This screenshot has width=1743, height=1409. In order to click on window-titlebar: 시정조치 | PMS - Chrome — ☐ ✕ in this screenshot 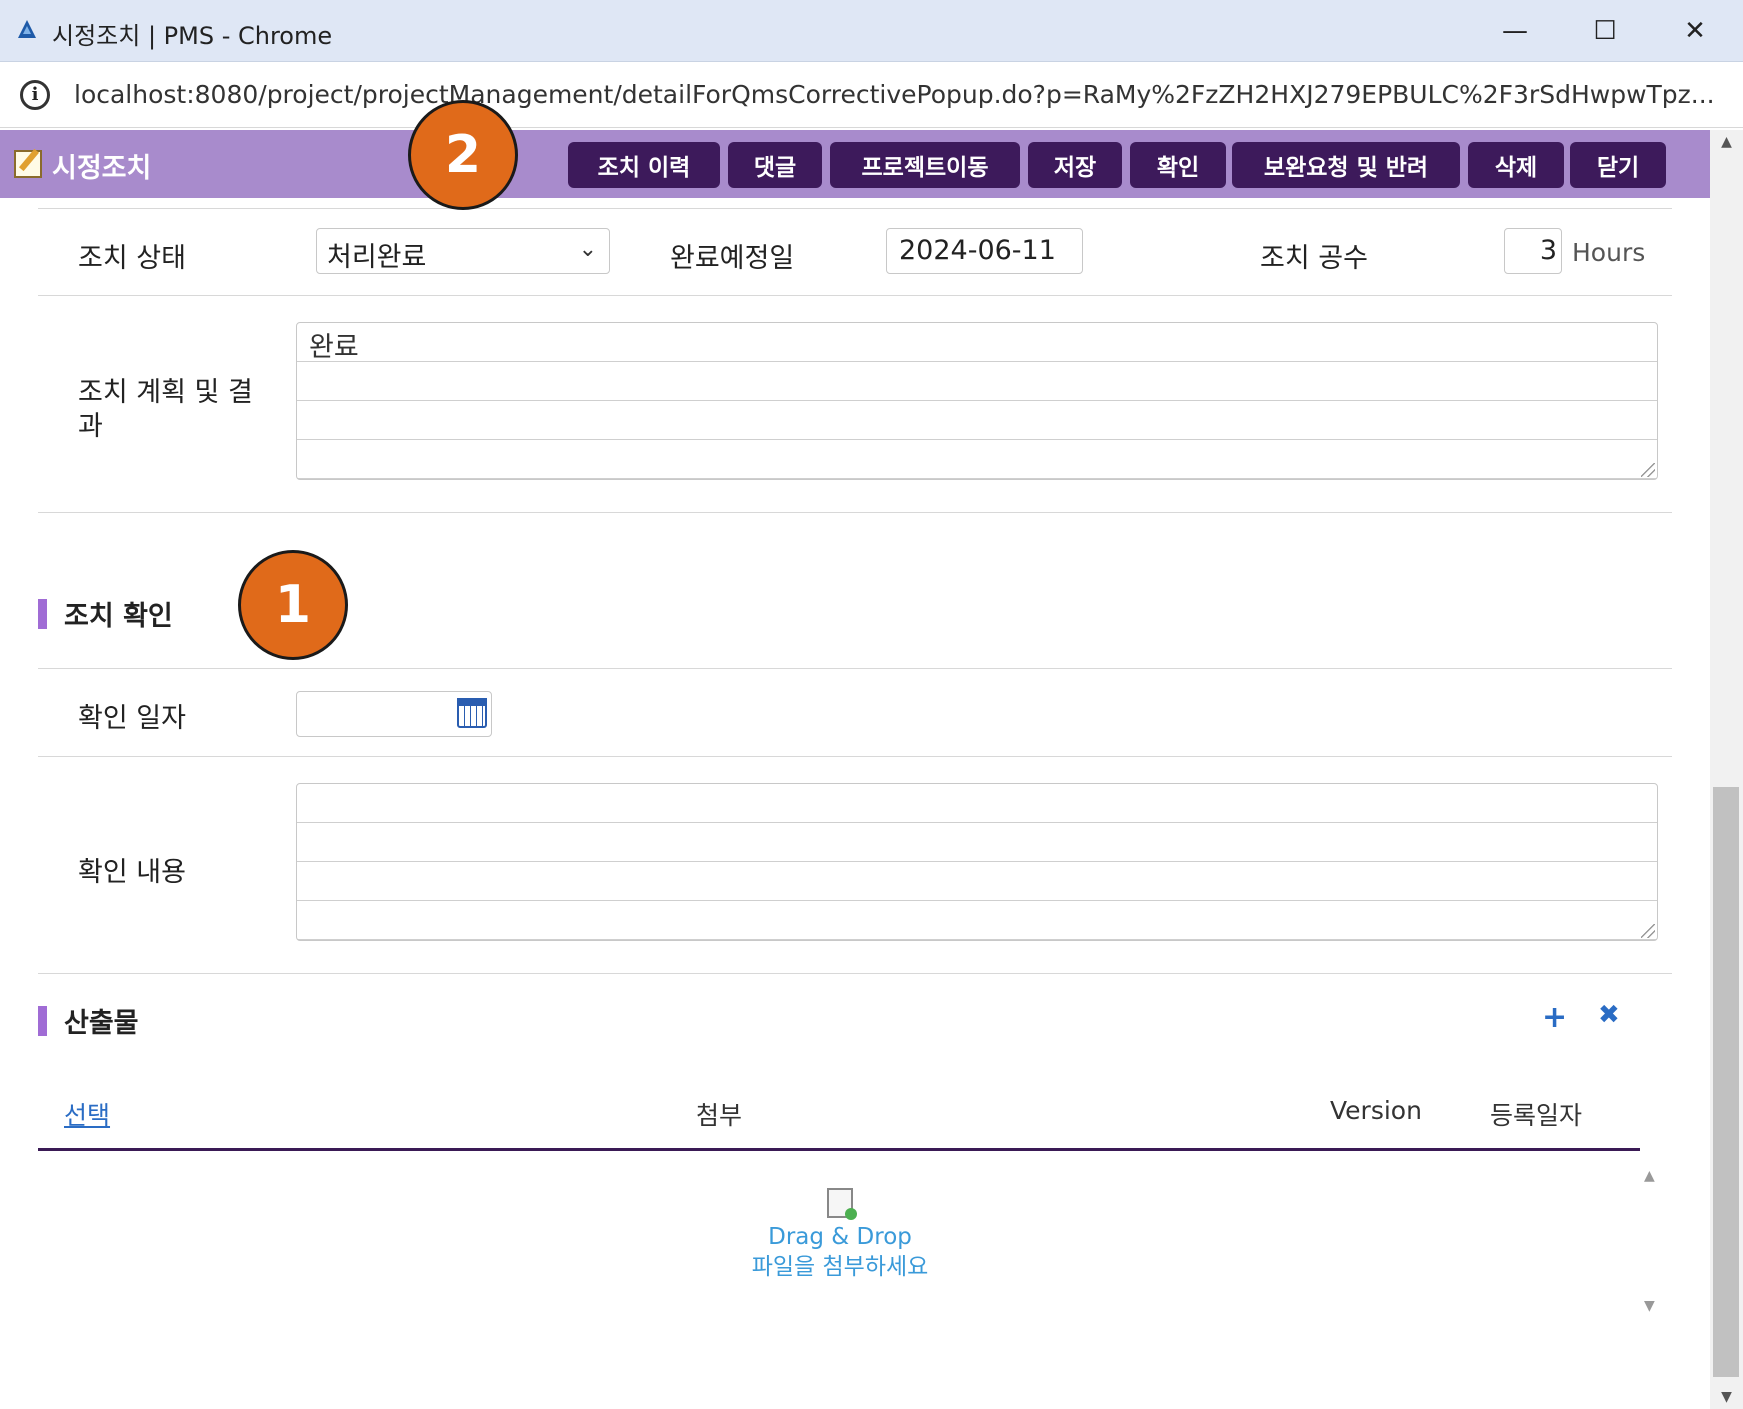, I will do `click(871, 31)`.